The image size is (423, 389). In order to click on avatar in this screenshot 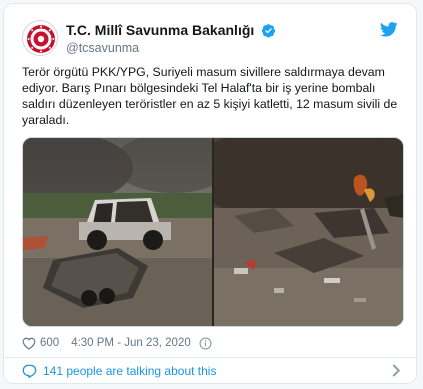, I will do `click(40, 38)`.